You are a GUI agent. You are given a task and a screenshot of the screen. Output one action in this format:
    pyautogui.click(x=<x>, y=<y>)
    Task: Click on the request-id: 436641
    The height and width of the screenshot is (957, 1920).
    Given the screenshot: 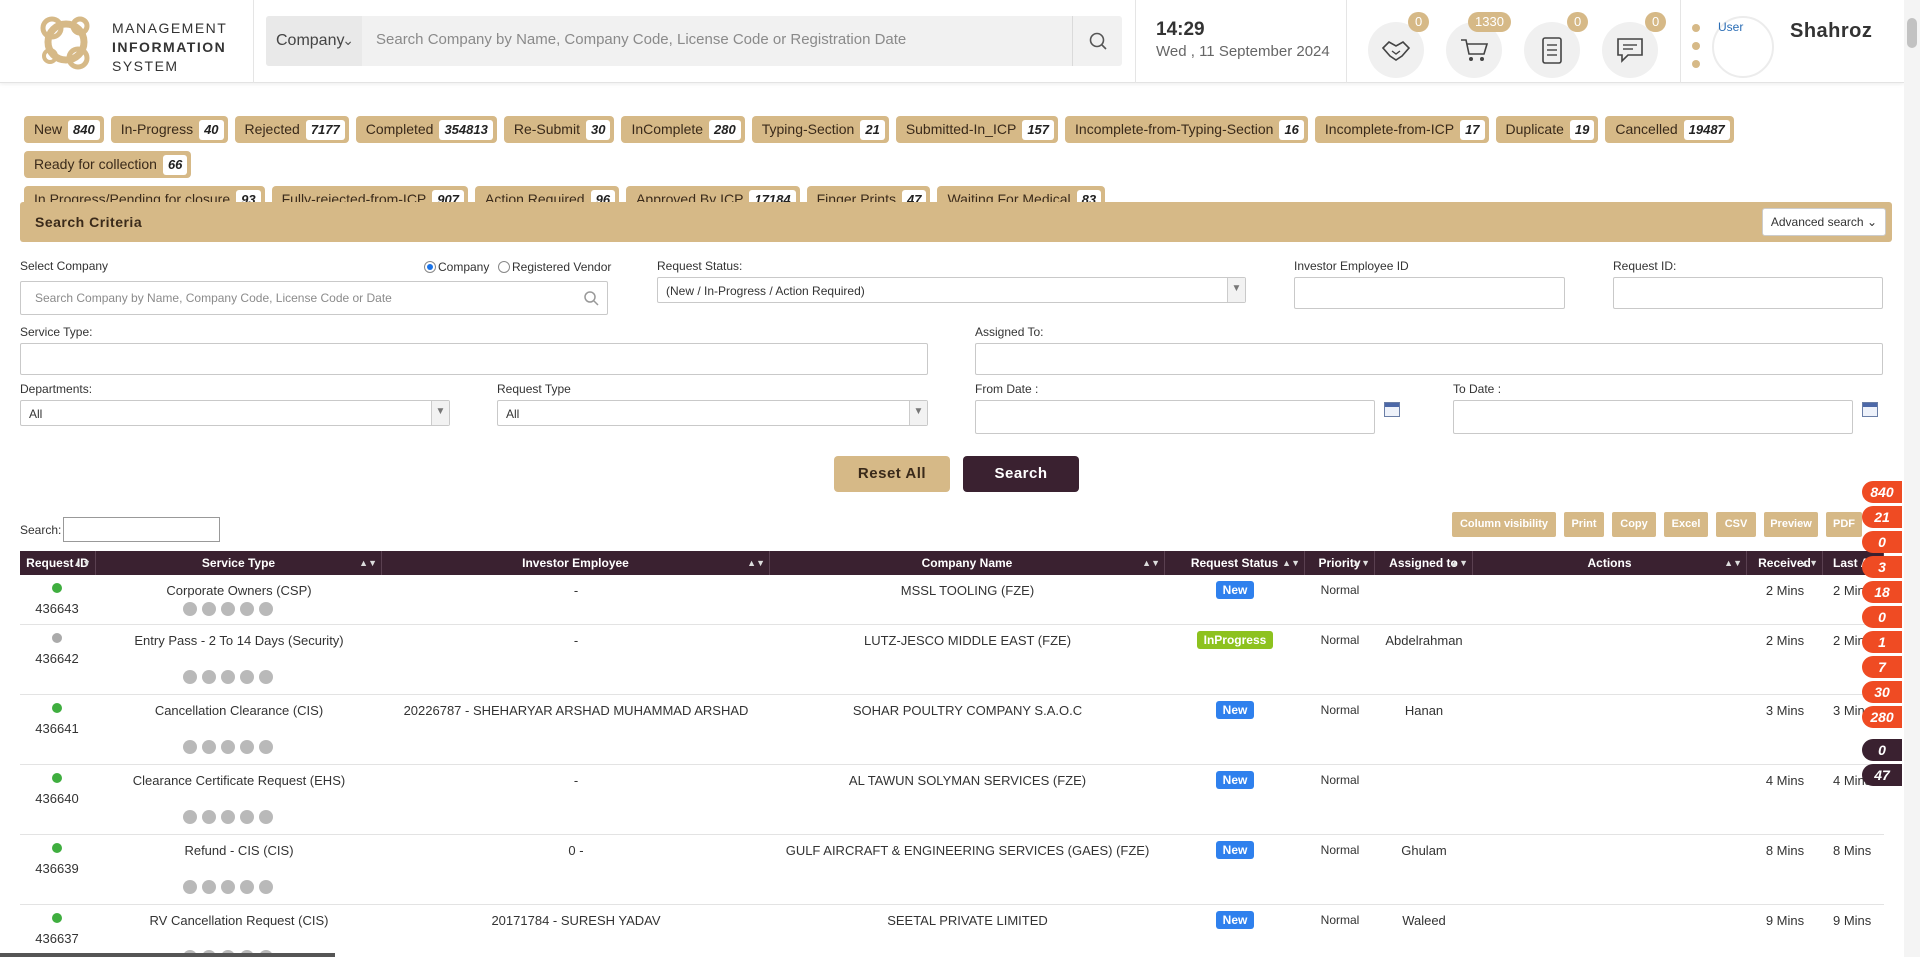 What is the action you would take?
    pyautogui.click(x=57, y=728)
    